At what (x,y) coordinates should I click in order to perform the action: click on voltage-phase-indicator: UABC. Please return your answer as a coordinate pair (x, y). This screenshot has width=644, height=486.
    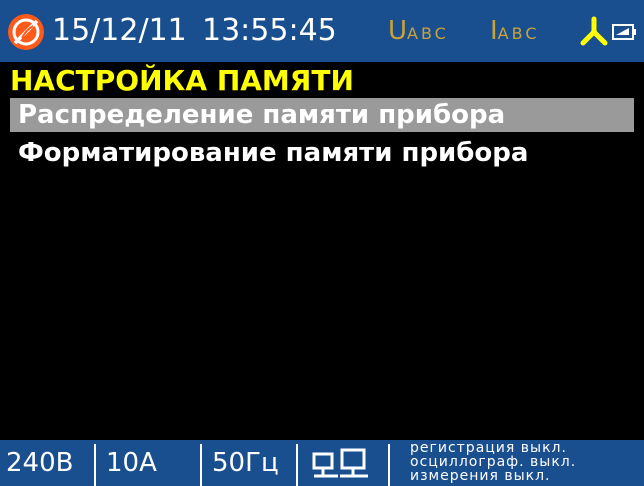
    Looking at the image, I should click on (418, 31).